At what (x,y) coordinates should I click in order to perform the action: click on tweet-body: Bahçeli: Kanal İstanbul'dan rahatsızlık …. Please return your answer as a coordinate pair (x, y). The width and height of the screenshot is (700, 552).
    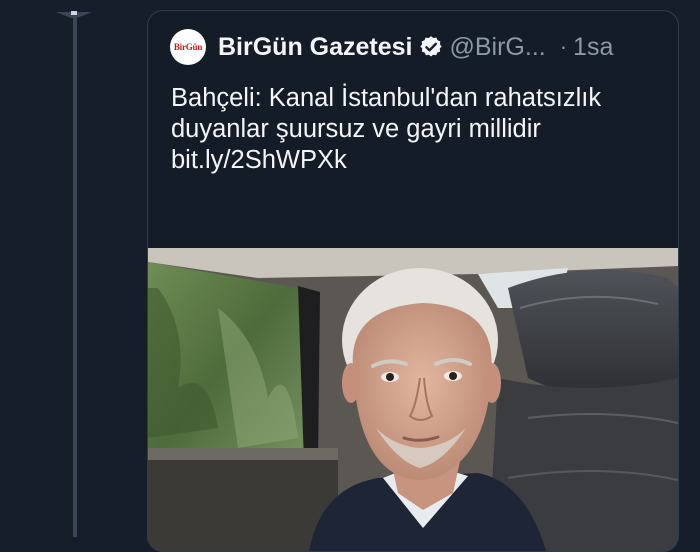
    Looking at the image, I should click on (418, 129).